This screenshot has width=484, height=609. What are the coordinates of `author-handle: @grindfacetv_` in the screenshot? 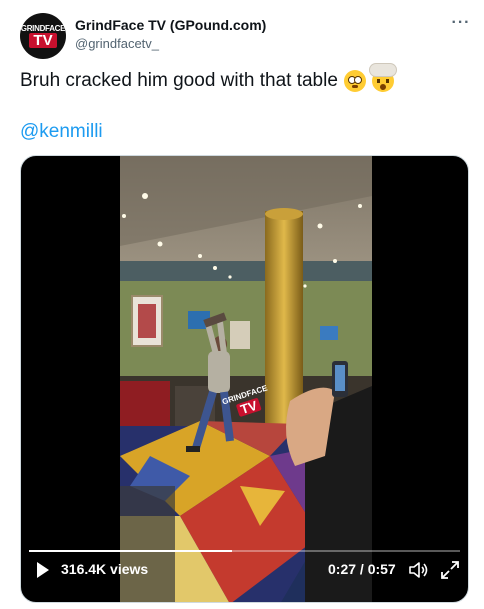 It's located at (117, 43).